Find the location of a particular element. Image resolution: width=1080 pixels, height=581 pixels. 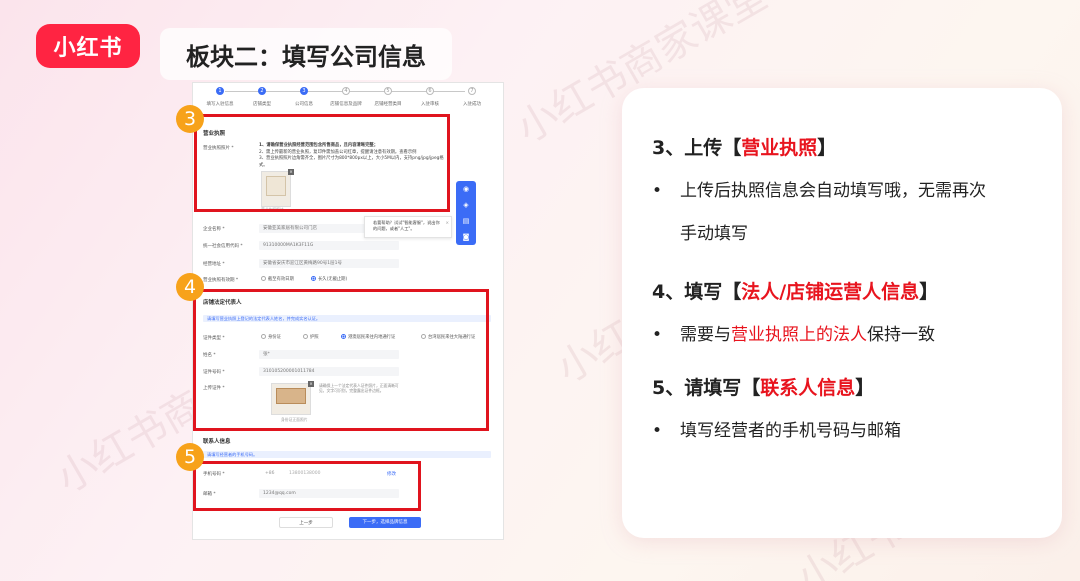

step-4: 4 店铺信息及品牌 is located at coordinates (346, 97).